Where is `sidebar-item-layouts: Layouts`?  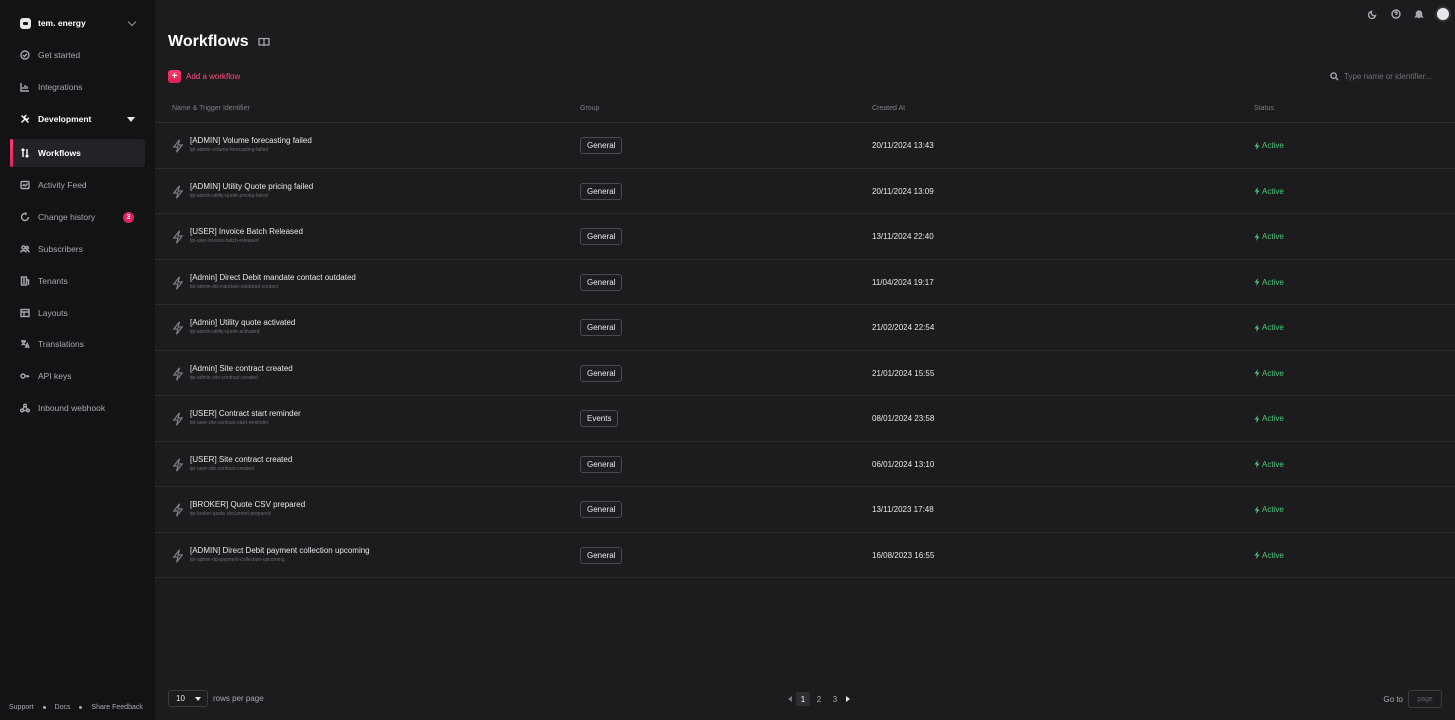
sidebar-item-layouts: Layouts is located at coordinates (77, 313).